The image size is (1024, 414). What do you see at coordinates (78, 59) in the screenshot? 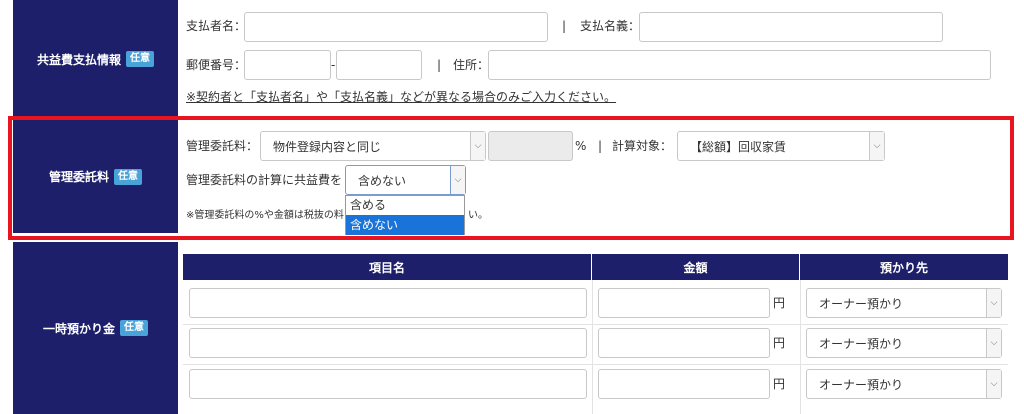
I see `utility-heading: 共益費支払情報` at bounding box center [78, 59].